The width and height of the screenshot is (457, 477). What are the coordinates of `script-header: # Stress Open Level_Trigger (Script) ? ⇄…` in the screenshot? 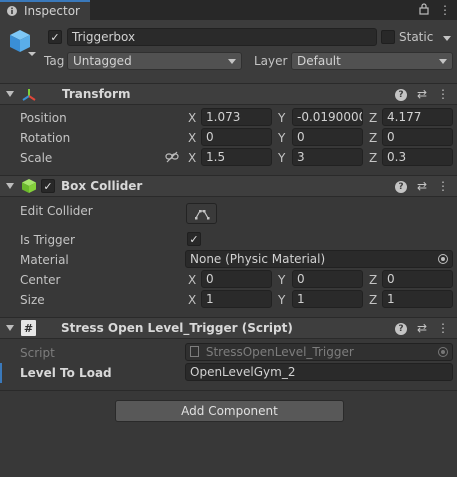 It's located at (228, 328).